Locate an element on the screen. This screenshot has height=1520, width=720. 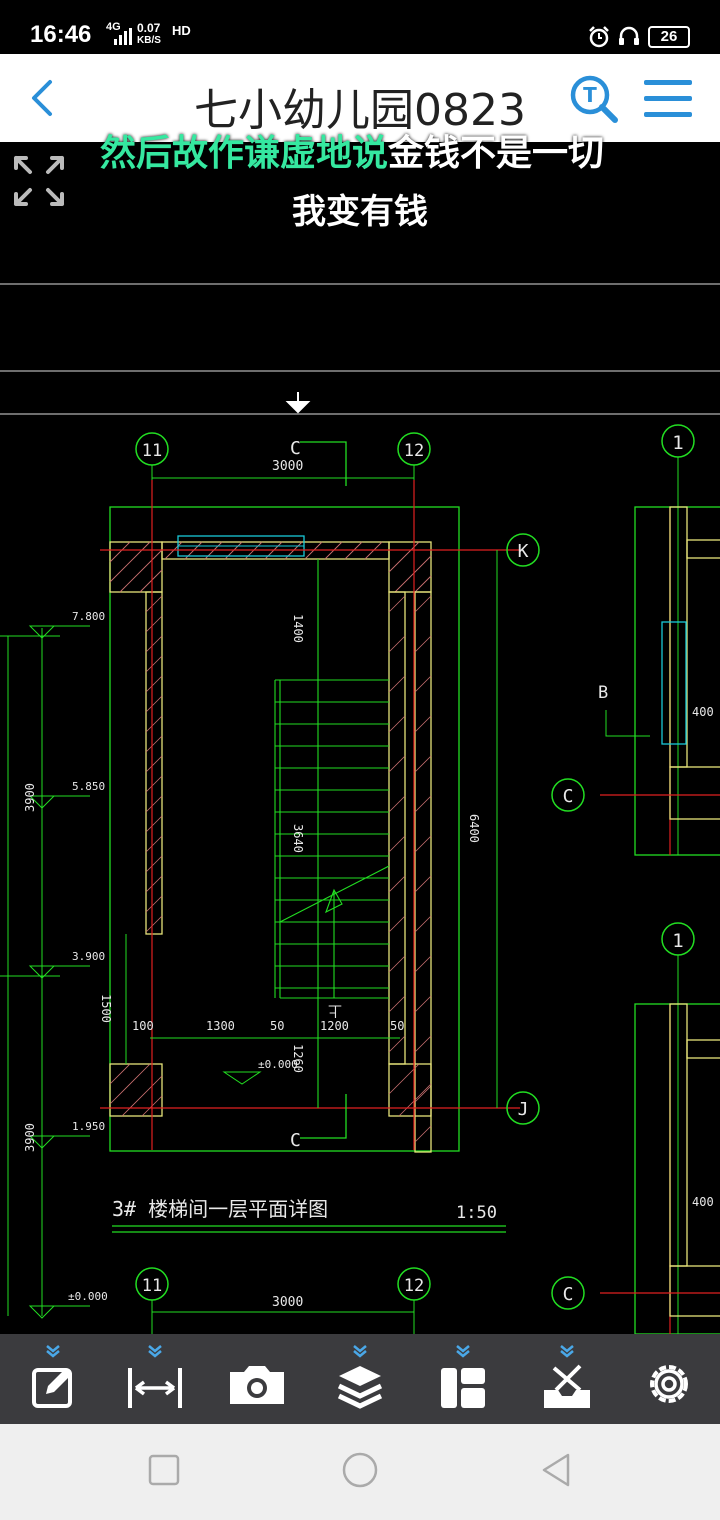
elev-1950: 1.950 is located at coordinates (88, 1126).